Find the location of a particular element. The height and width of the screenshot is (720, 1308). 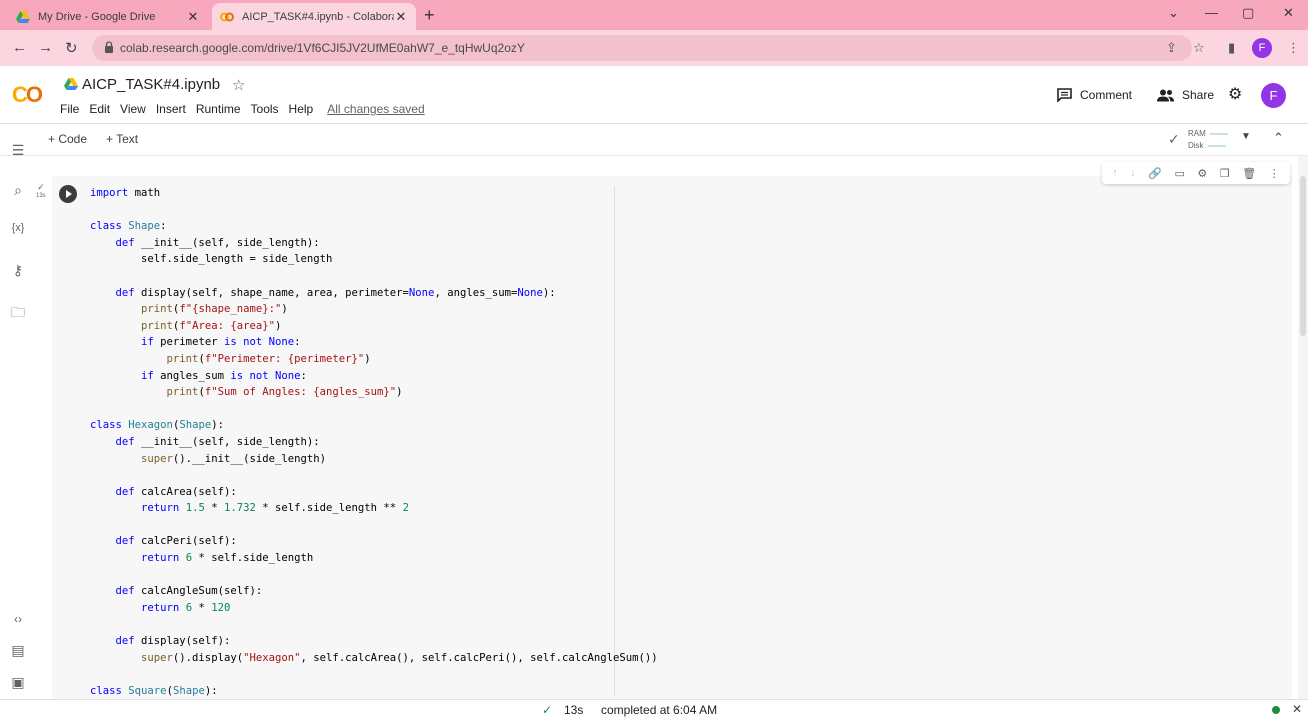

back-button: ← is located at coordinates (19, 47).